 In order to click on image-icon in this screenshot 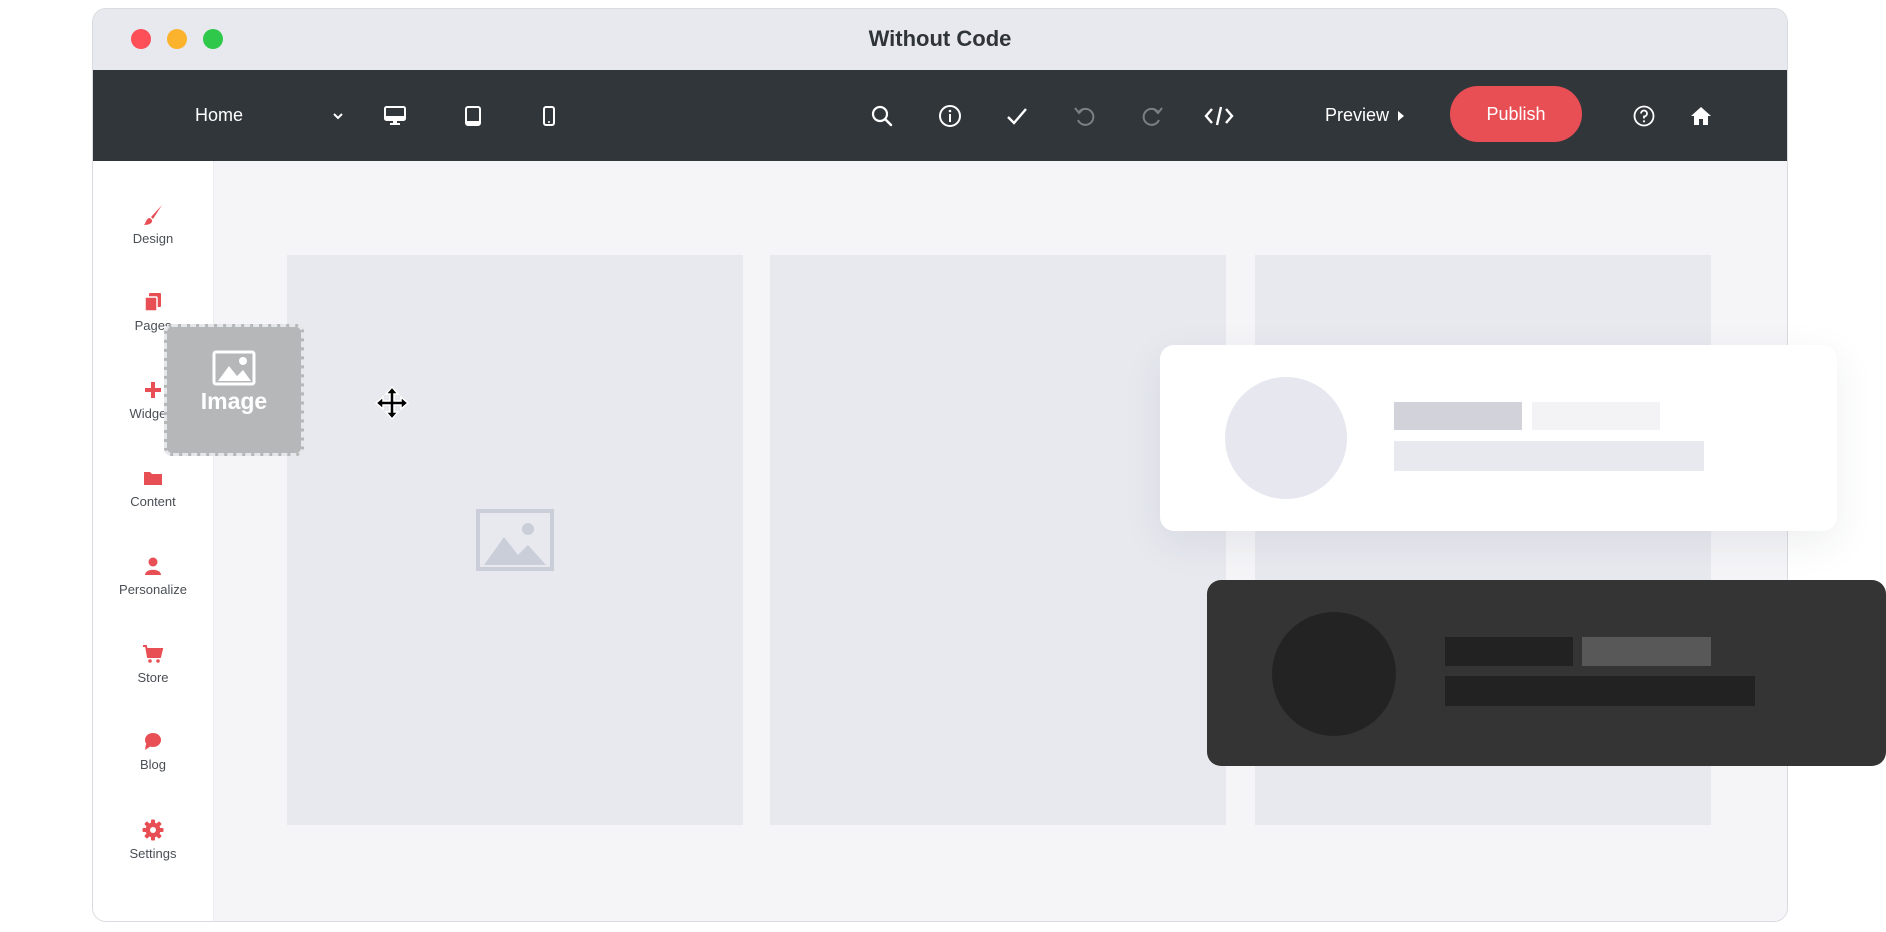, I will do `click(234, 368)`.